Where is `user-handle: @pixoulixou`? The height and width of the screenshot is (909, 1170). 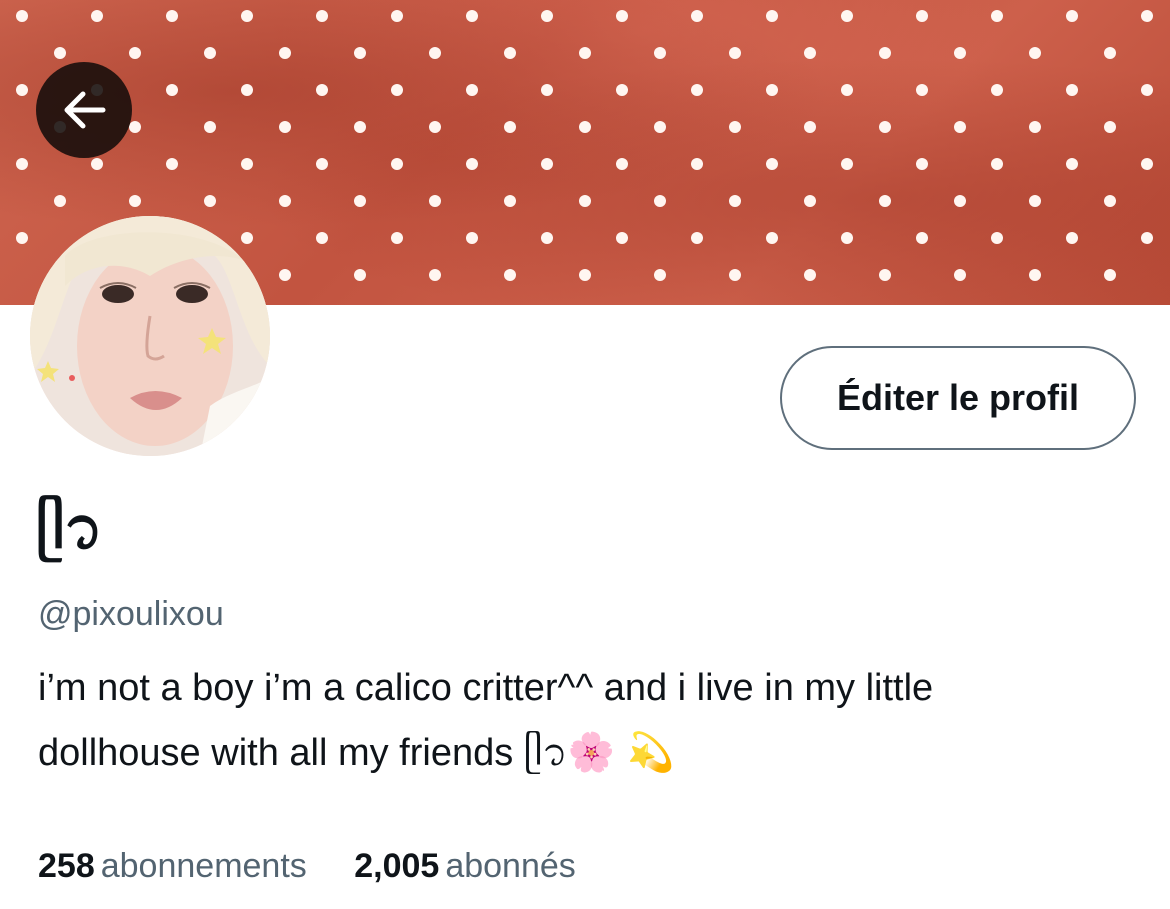 user-handle: @pixoulixou is located at coordinates (131, 614).